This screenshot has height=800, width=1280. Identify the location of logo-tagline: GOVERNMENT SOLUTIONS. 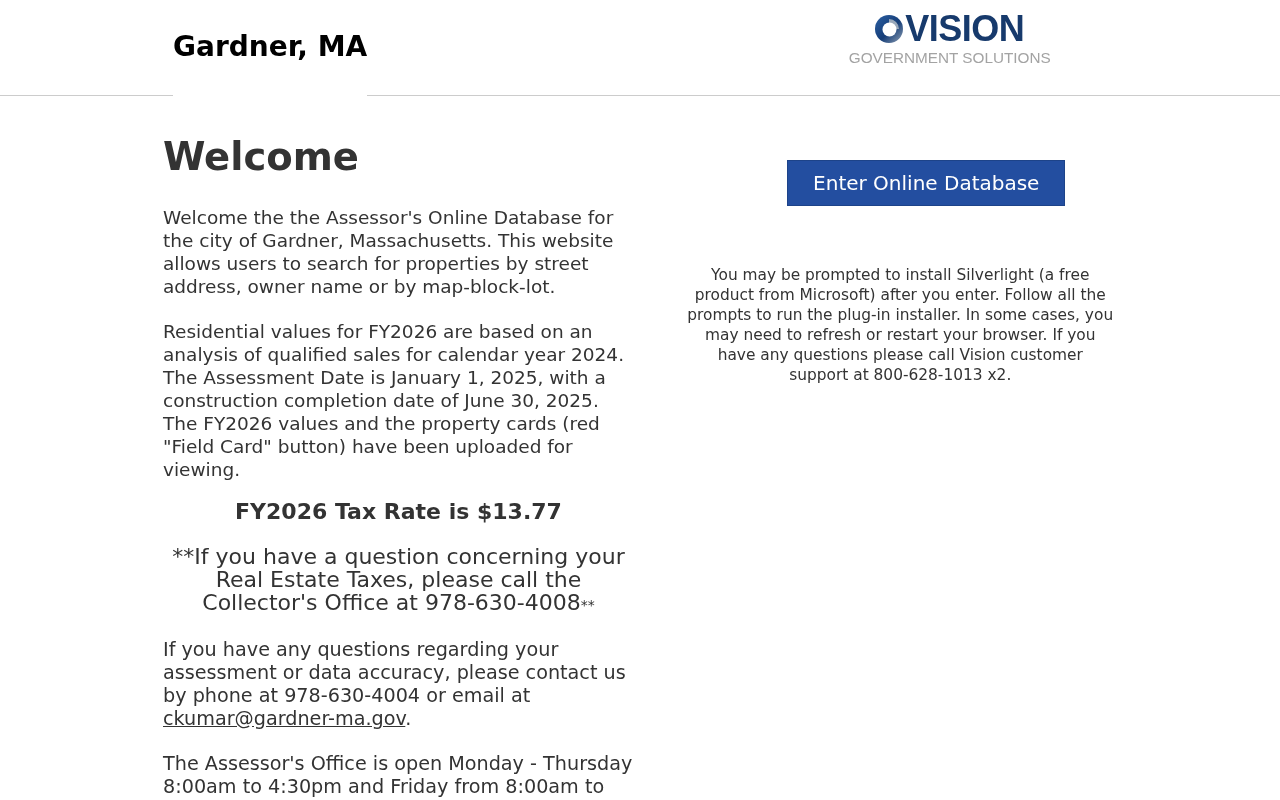
(949, 58).